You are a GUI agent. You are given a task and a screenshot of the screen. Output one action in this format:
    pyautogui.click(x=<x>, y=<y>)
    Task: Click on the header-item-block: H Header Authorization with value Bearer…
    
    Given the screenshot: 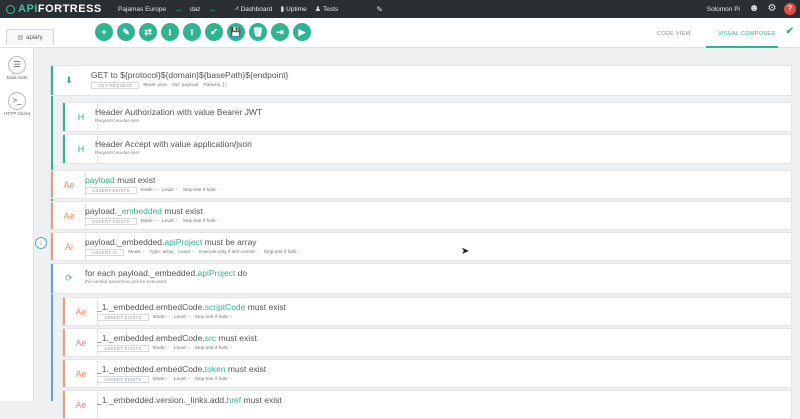 What is the action you would take?
    pyautogui.click(x=427, y=117)
    